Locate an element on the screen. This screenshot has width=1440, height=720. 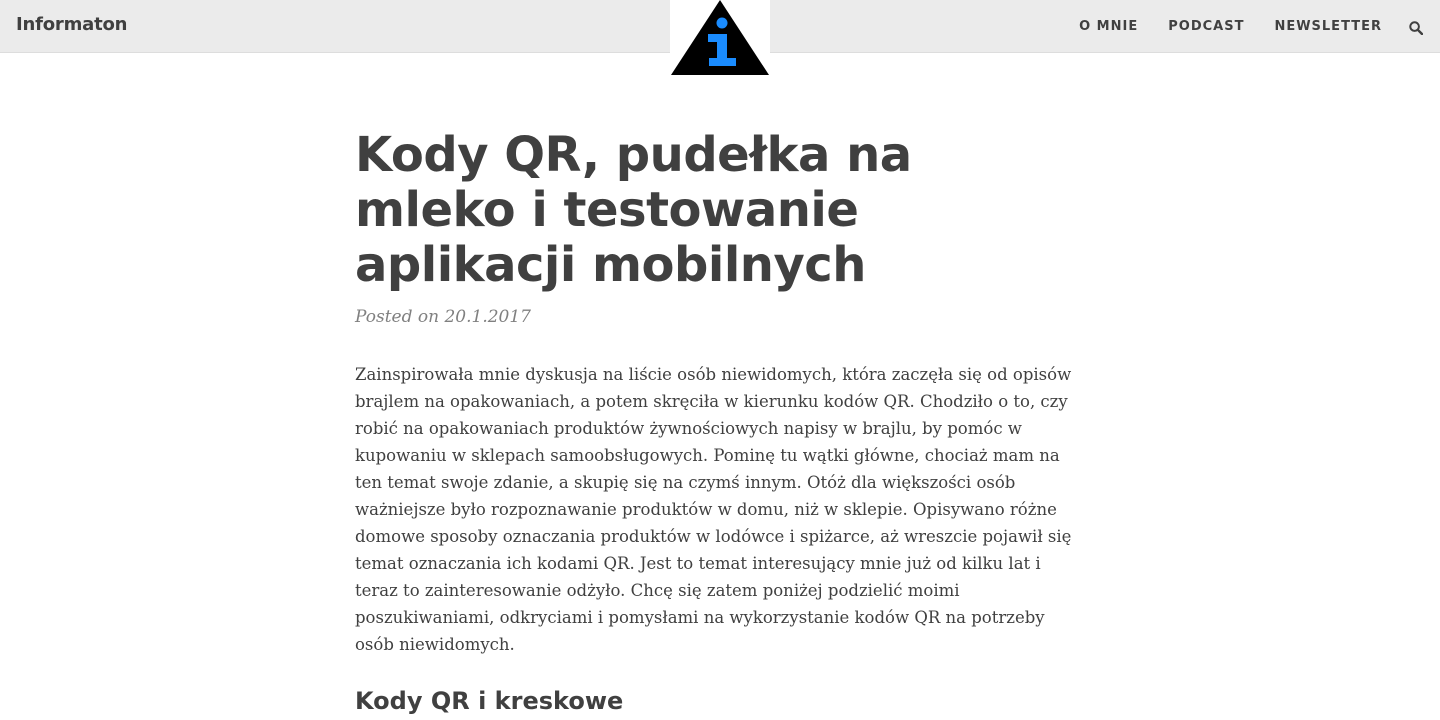
top-navbar: Informaton O MNIE PODCAST NEWSLETTER is located at coordinates (720, 38).